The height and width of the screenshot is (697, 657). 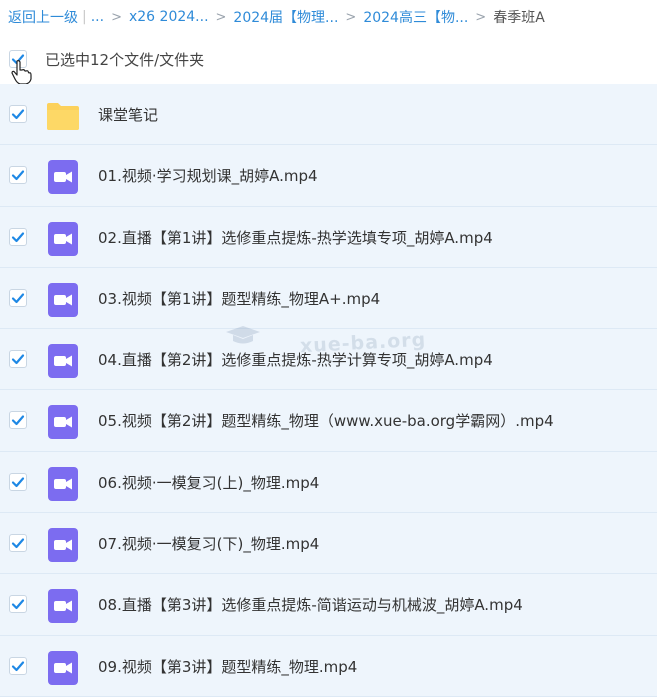 I want to click on file-row: 02.直播【第1讲】选修重点提炼-热学选填专项_胡婷A.mp4, so click(x=328, y=237).